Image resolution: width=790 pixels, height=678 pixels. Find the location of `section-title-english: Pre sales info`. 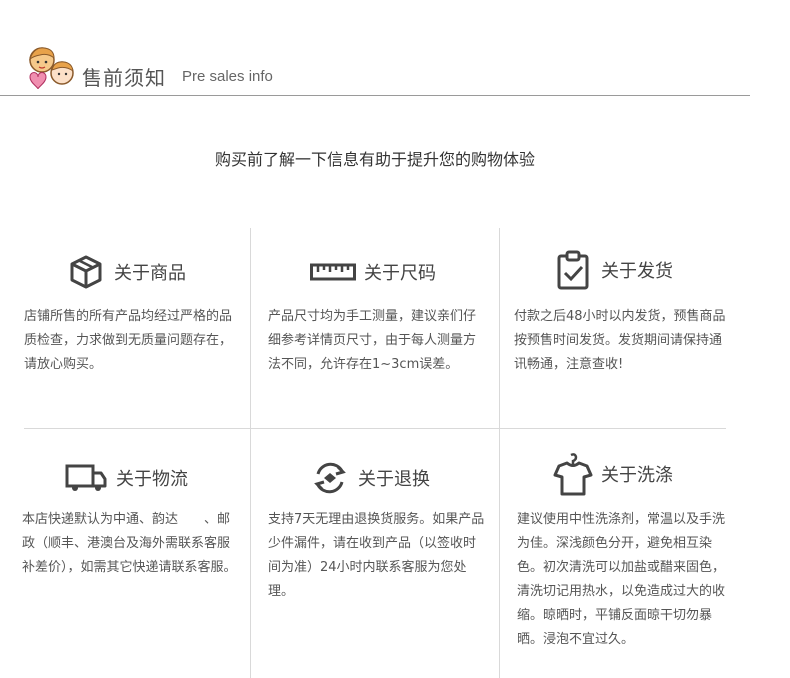

section-title-english: Pre sales info is located at coordinates (227, 76).